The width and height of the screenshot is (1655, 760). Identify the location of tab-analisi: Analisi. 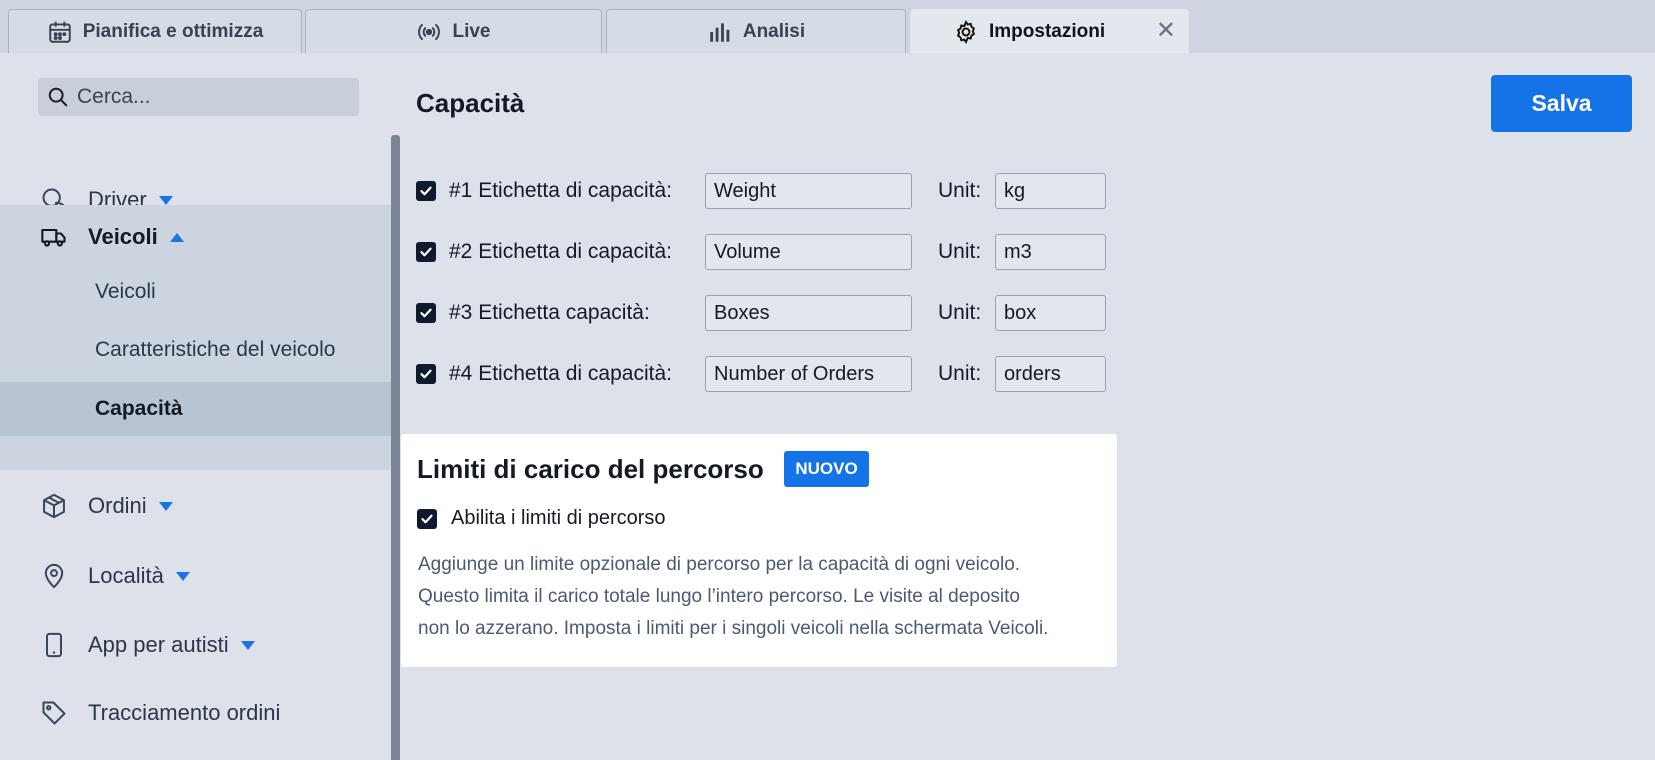
(756, 31).